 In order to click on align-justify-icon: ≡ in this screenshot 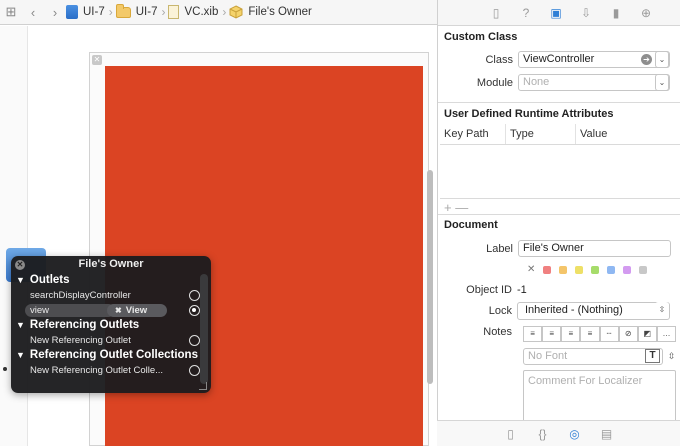, I will do `click(590, 334)`.